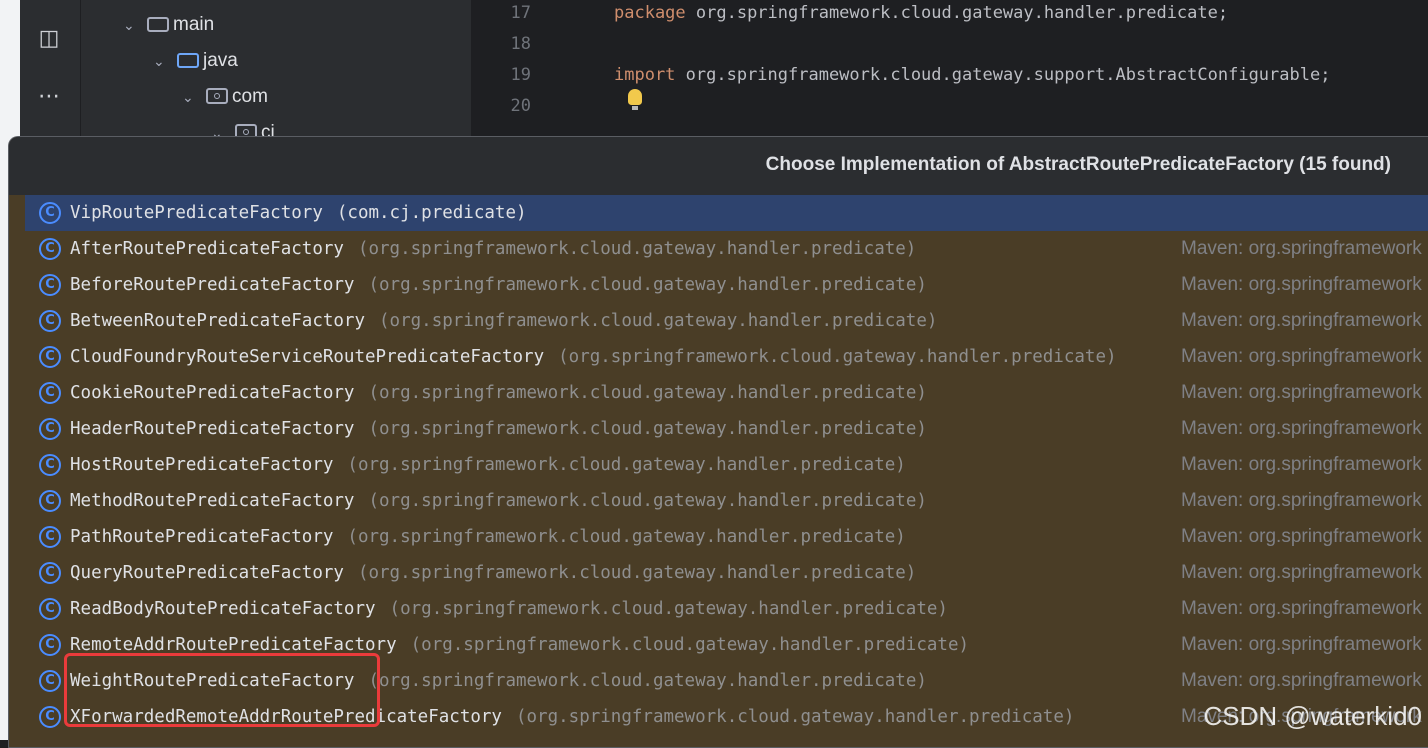 The image size is (1428, 748). Describe the element at coordinates (207, 249) in the screenshot. I see `class-name-text: AfterRoutePredicateFactory` at that location.